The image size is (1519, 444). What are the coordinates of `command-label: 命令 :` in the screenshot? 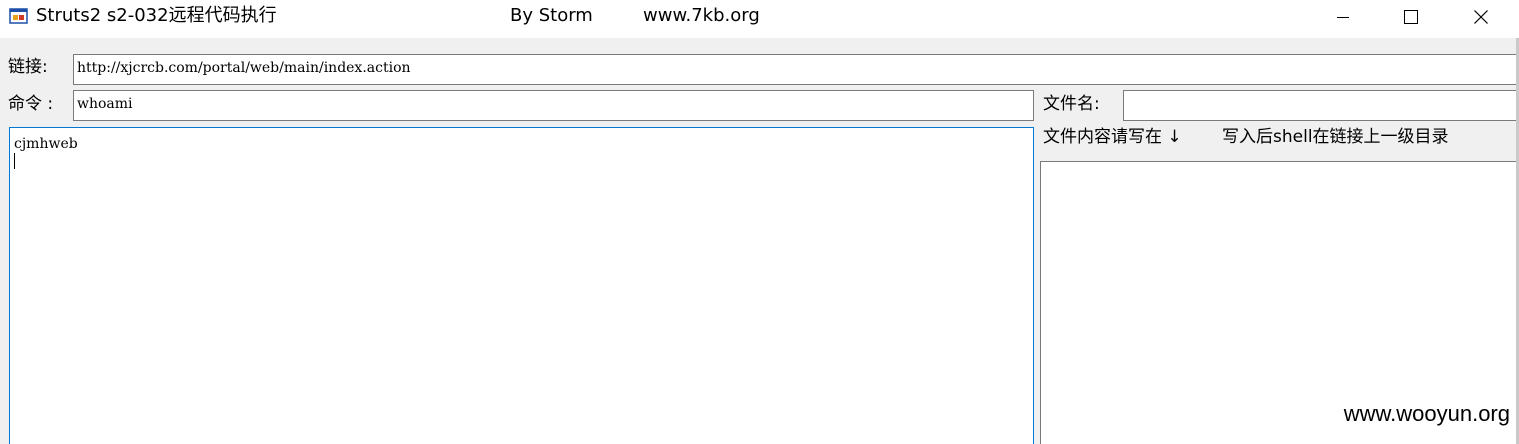 It's located at (31, 104).